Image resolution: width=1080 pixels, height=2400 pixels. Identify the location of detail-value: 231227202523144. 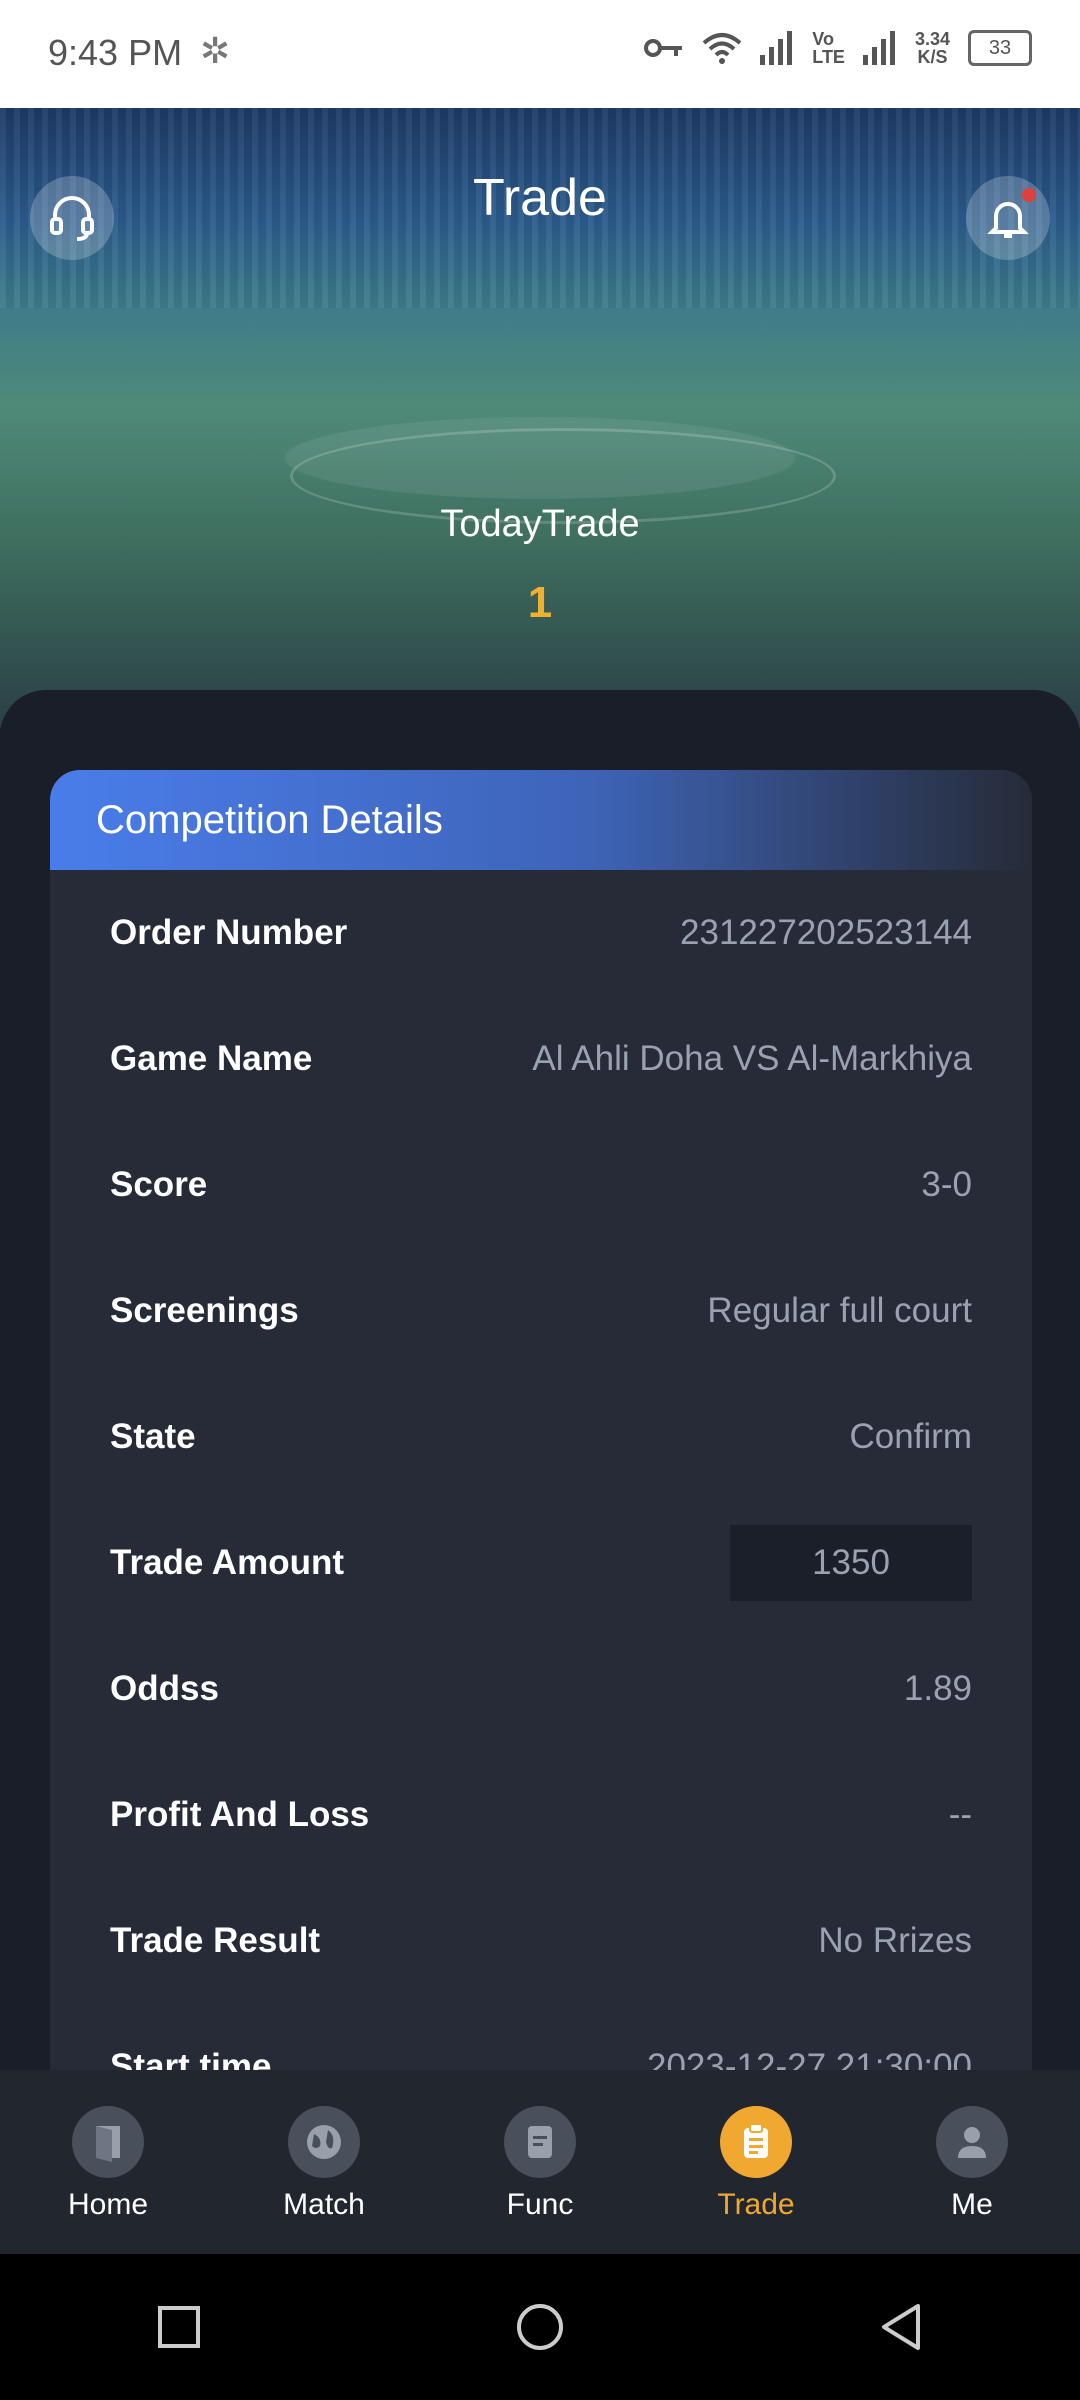
(826, 932).